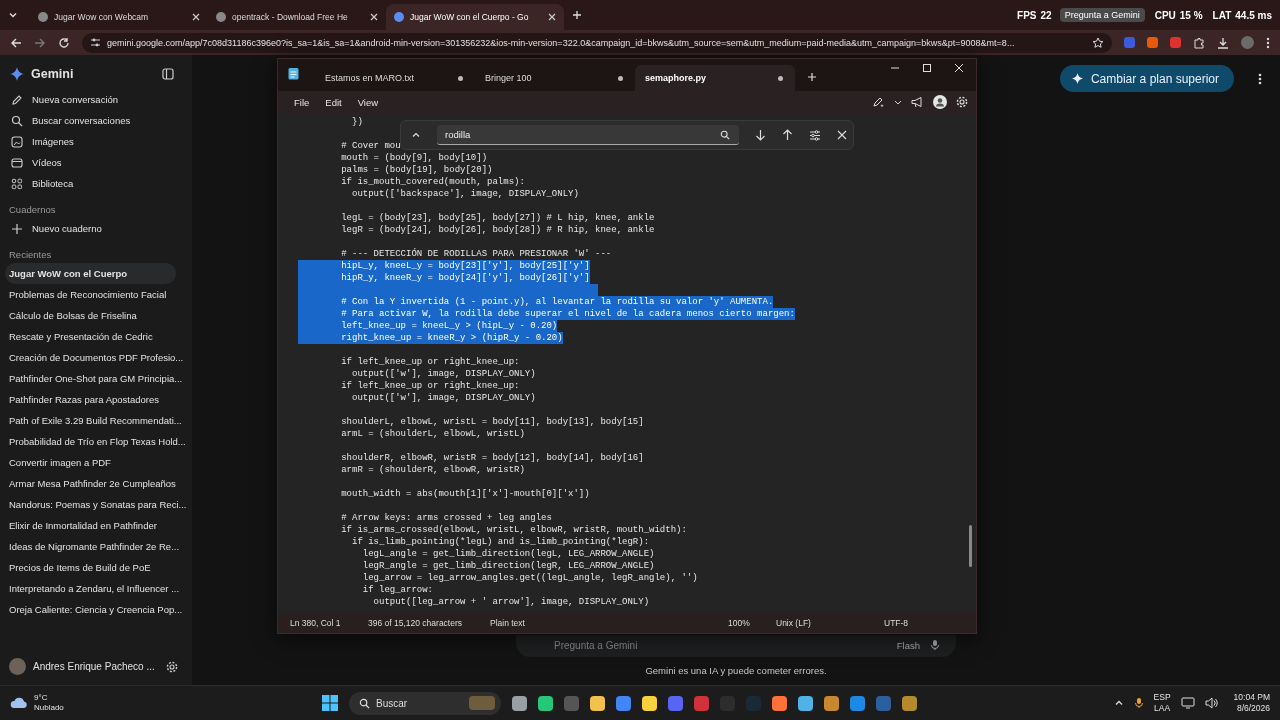 Image resolution: width=1280 pixels, height=720 pixels. What do you see at coordinates (1098, 42) in the screenshot?
I see `star-icon` at bounding box center [1098, 42].